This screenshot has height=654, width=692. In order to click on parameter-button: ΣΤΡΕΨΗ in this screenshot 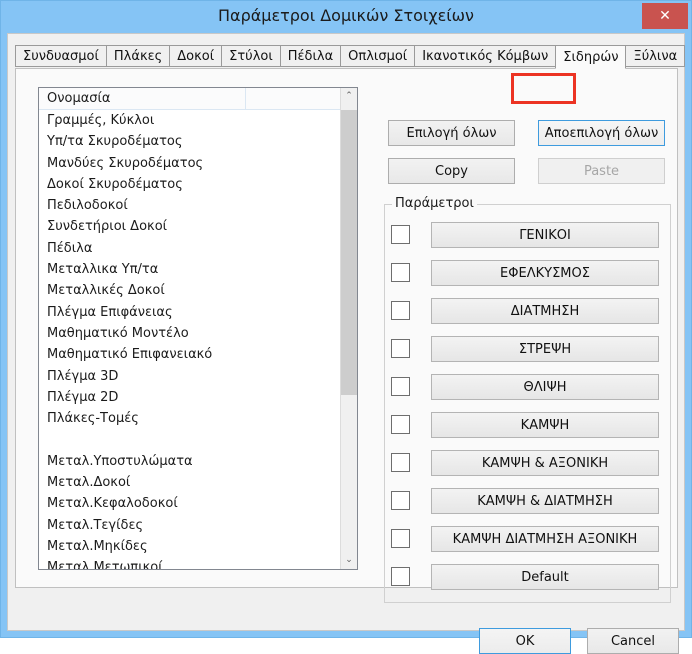, I will do `click(545, 349)`.